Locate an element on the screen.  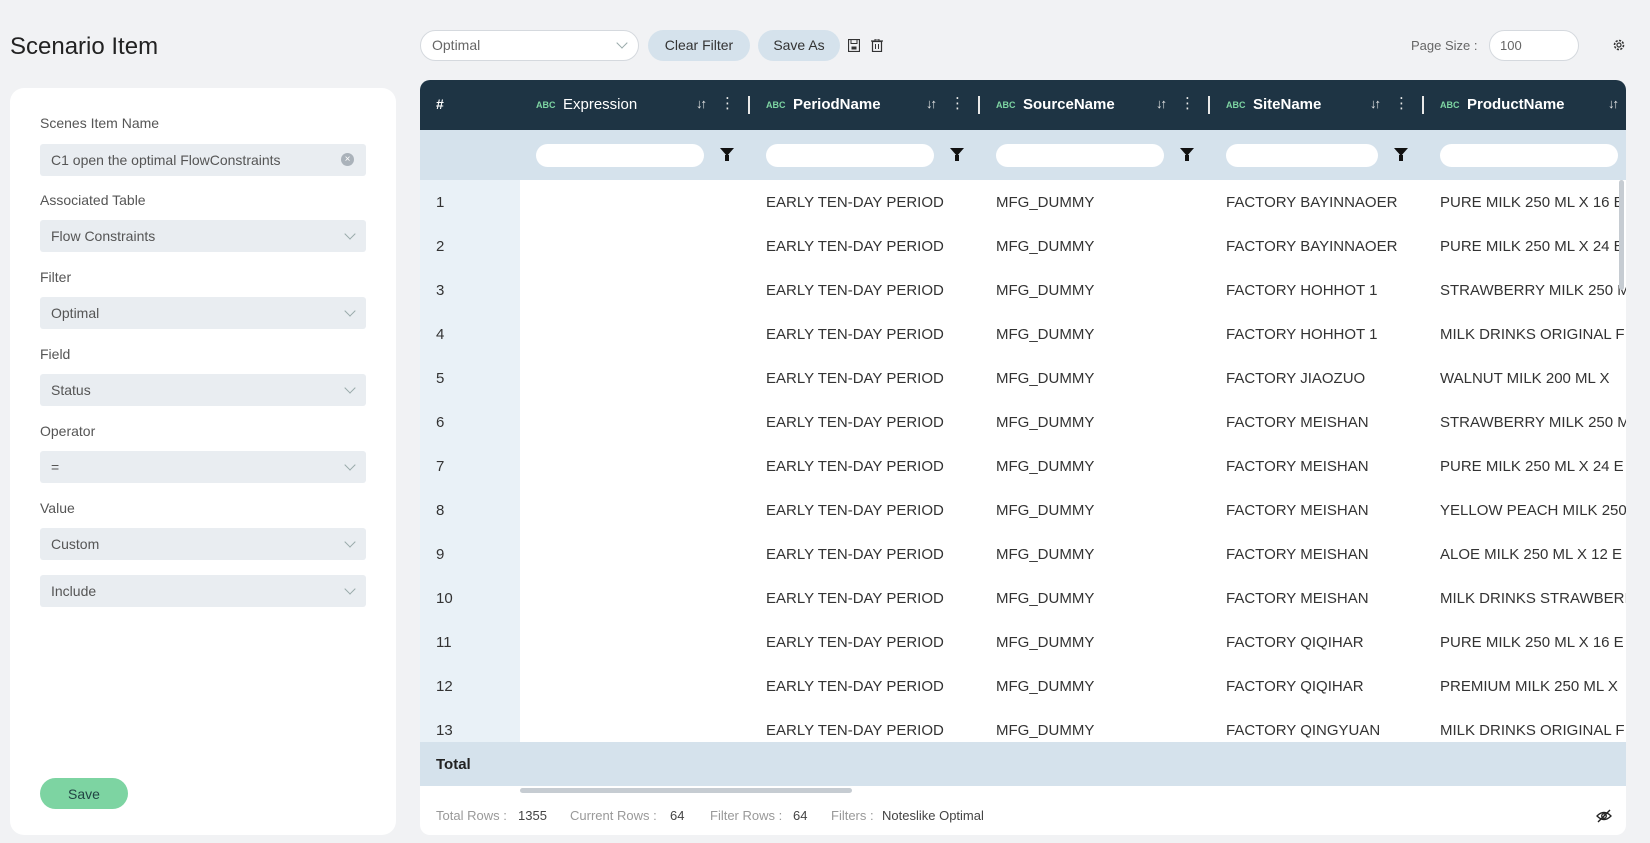
horizontal-scrollbar is located at coordinates (686, 790).